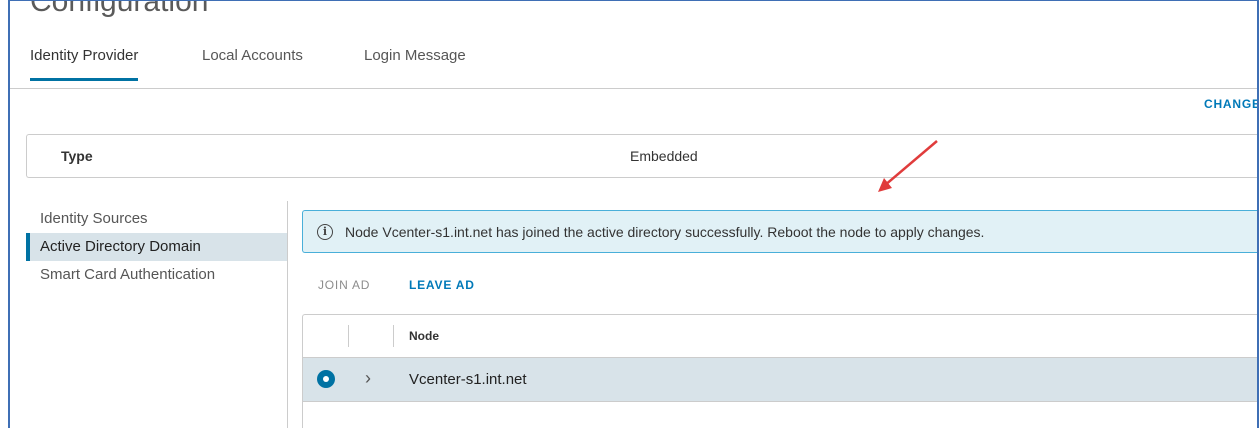  I want to click on type-label: Type, so click(77, 156).